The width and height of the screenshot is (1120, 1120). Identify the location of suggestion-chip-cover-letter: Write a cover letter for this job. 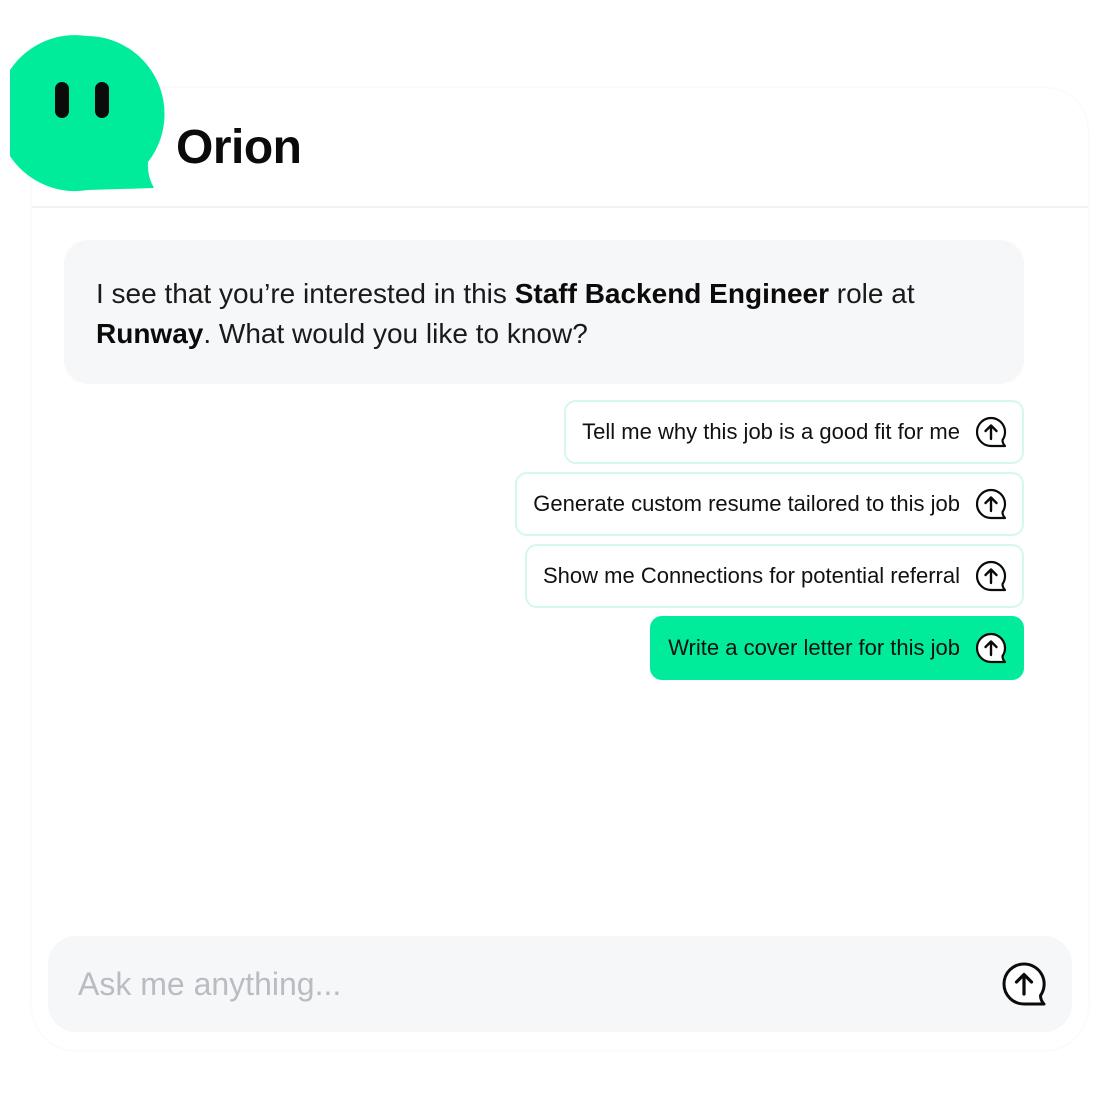
(837, 648).